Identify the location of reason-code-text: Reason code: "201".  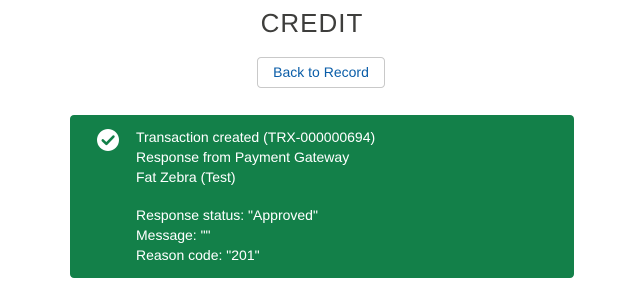
(198, 255).